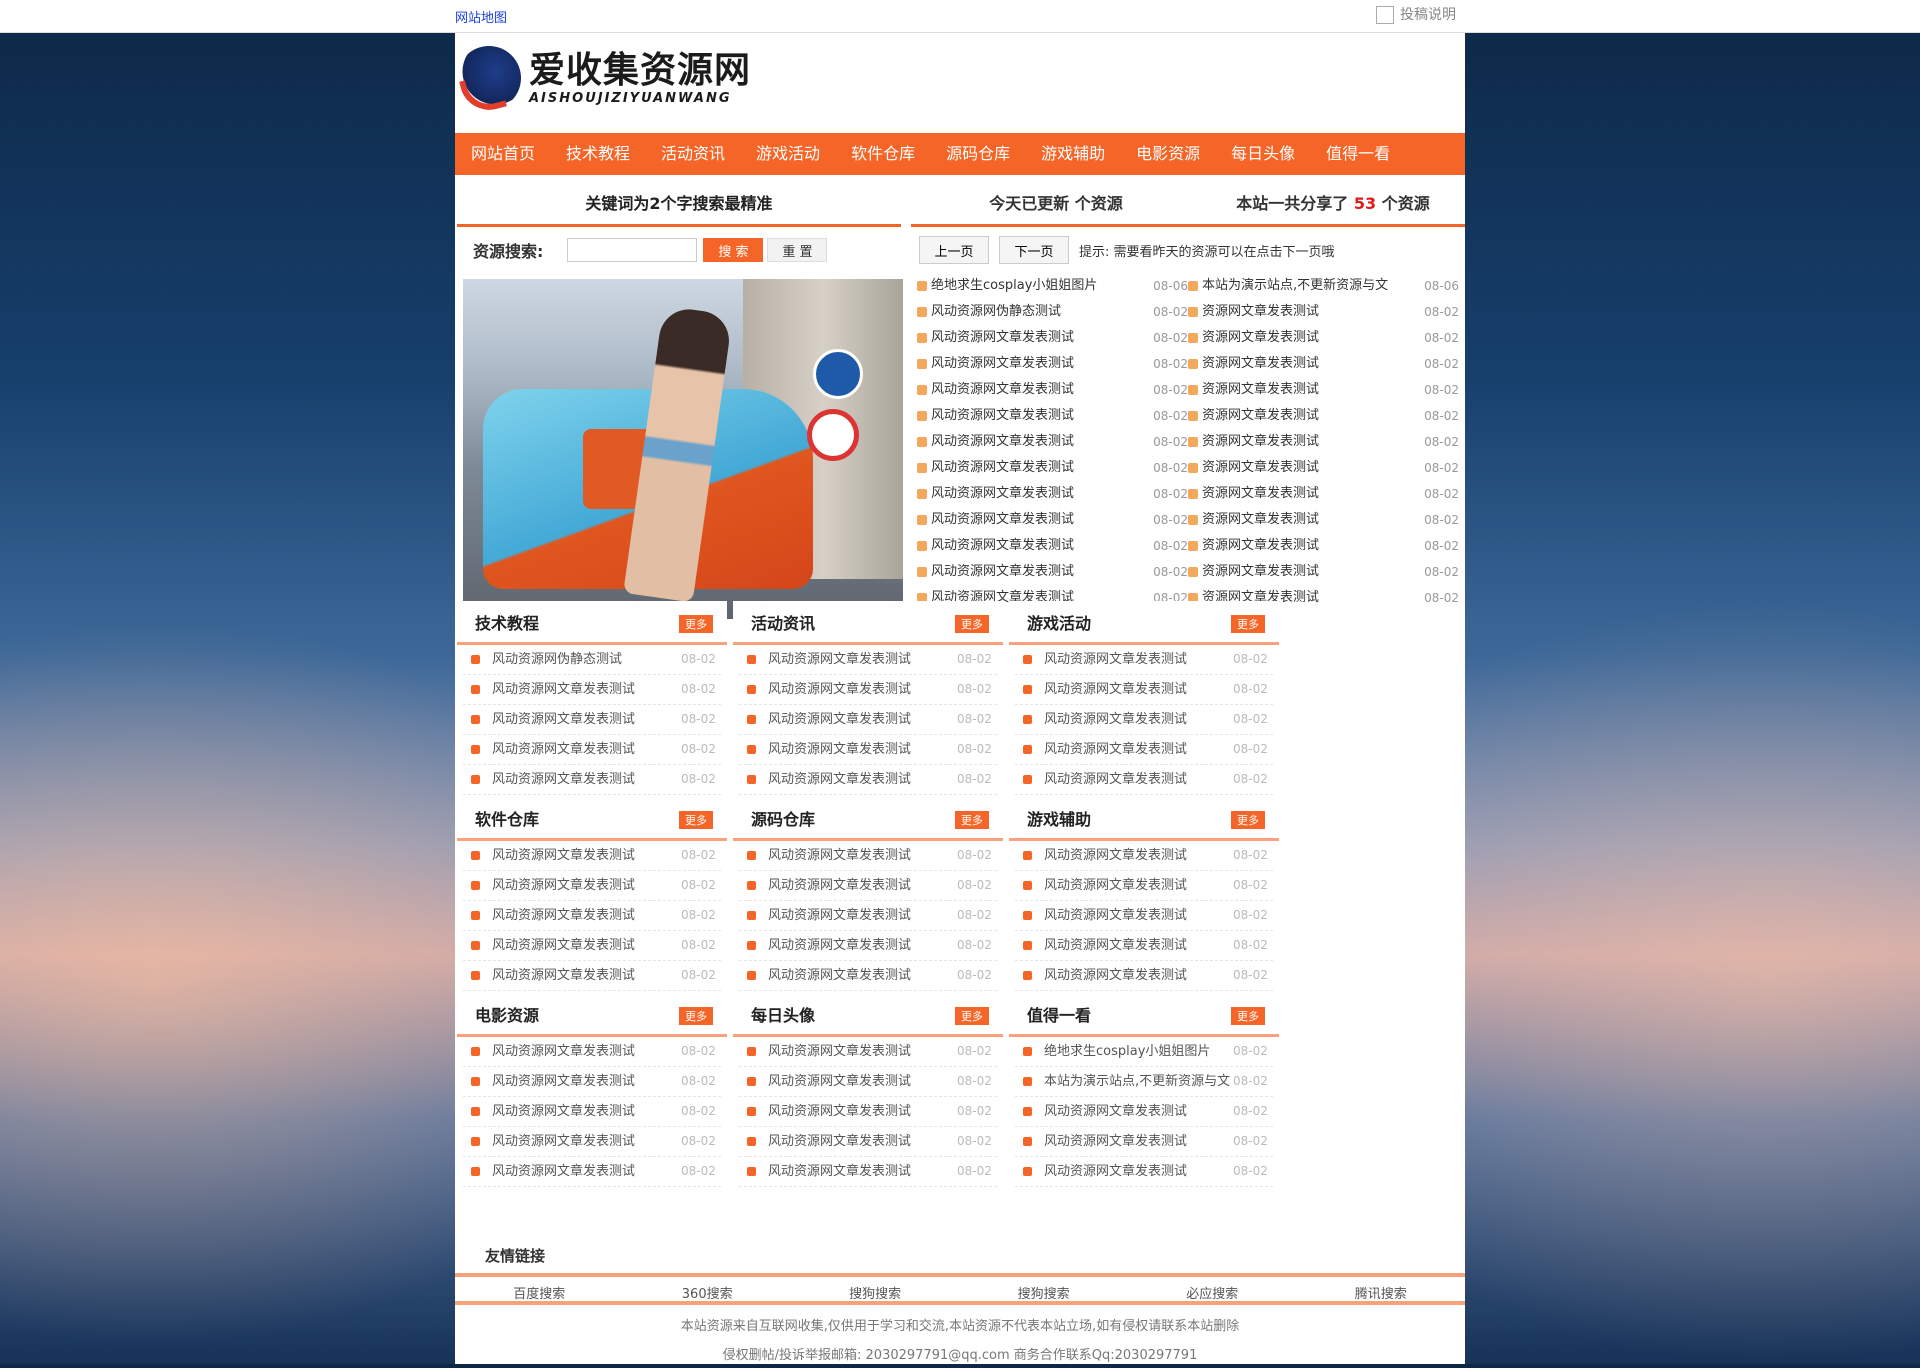 The width and height of the screenshot is (1920, 1368). I want to click on reset-button: 重 置, so click(797, 250).